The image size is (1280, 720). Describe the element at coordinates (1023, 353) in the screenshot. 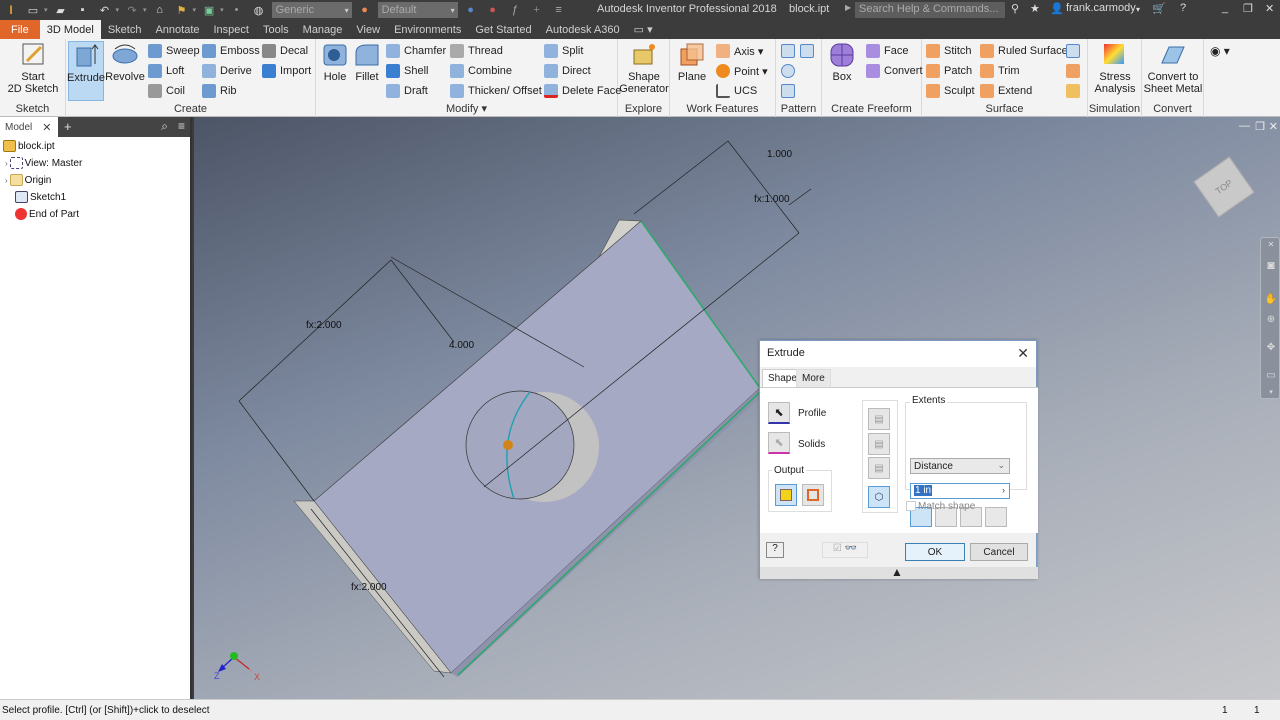

I see `dialog-close-button: ✕` at that location.